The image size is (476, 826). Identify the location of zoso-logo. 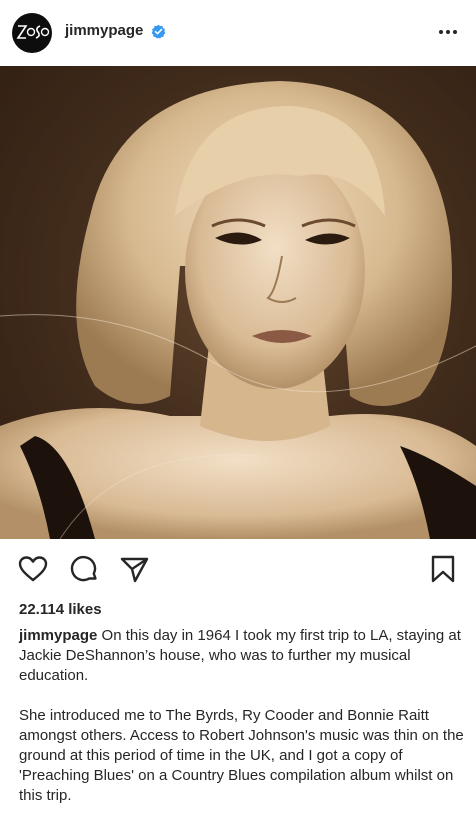
(33, 32).